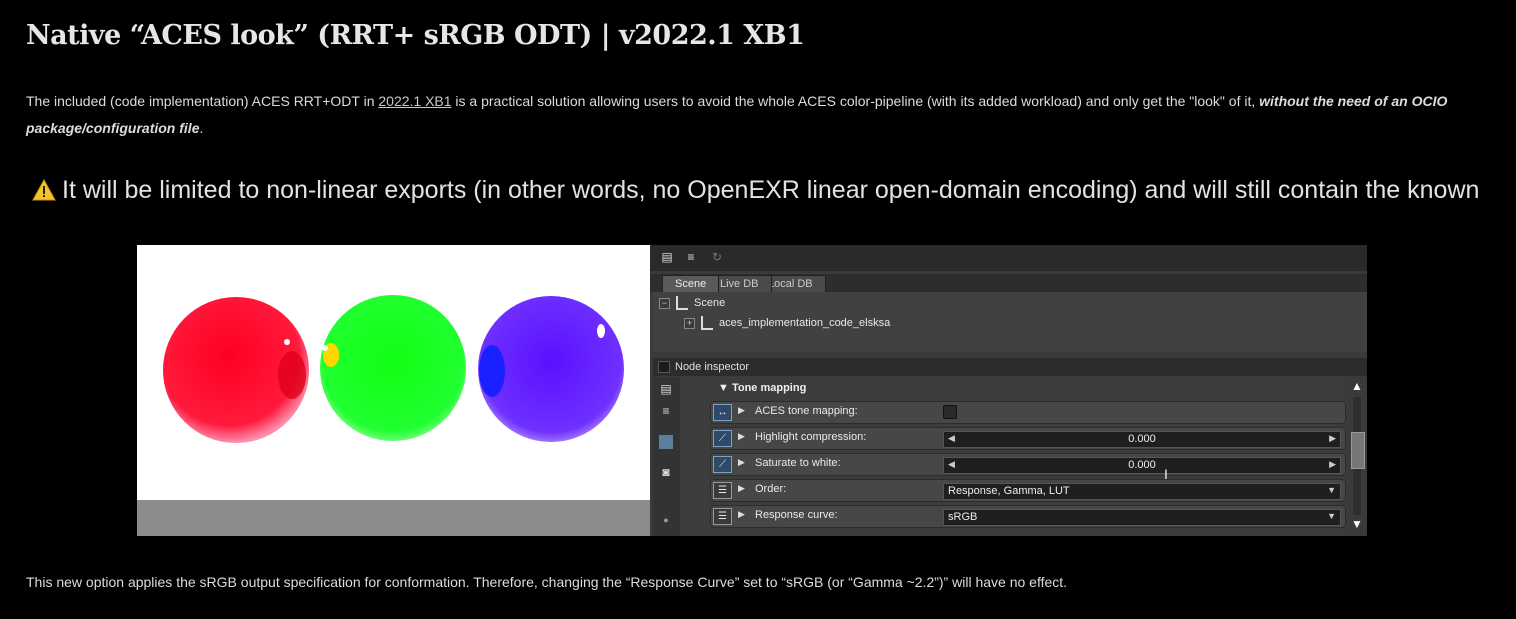  I want to click on aces-label: ACES tone mapping:, so click(806, 411).